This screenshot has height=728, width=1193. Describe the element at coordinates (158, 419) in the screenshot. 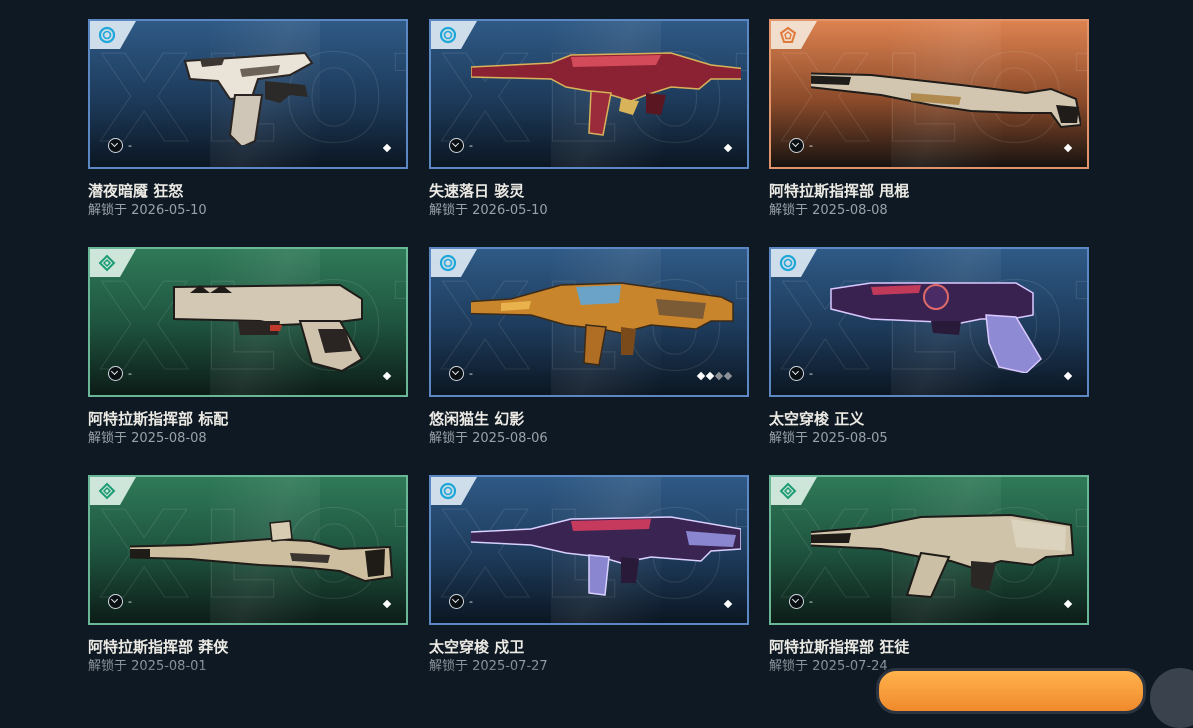

I see `skin-name: 阿特拉斯指挥部 标配` at that location.